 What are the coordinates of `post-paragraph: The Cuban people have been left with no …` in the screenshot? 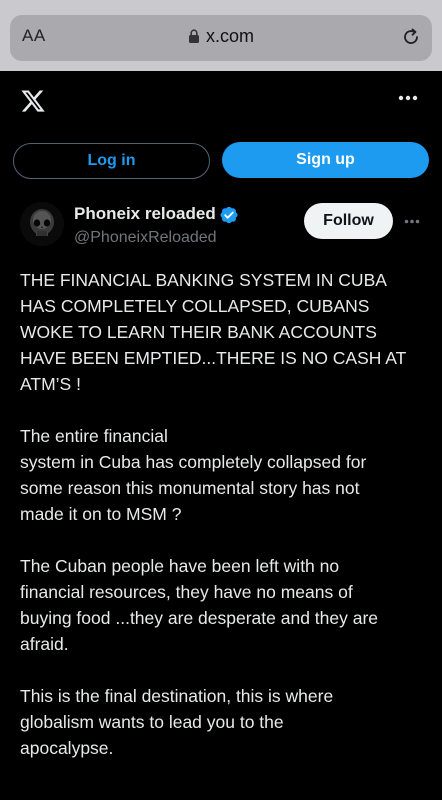 It's located at (199, 605).